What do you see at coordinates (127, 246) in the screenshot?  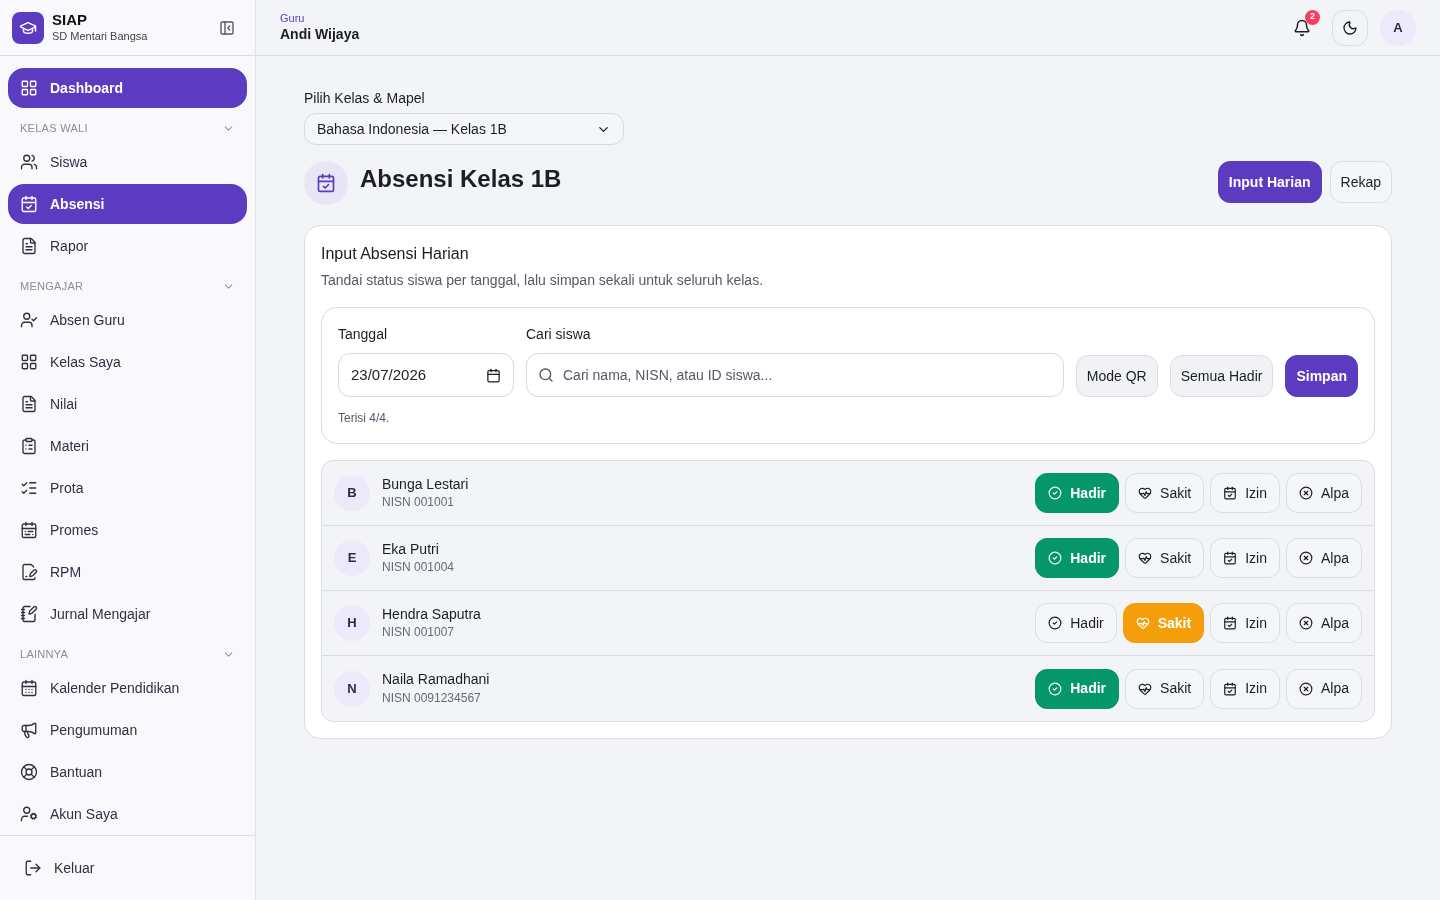 I see `sidebar-item: Rapor` at bounding box center [127, 246].